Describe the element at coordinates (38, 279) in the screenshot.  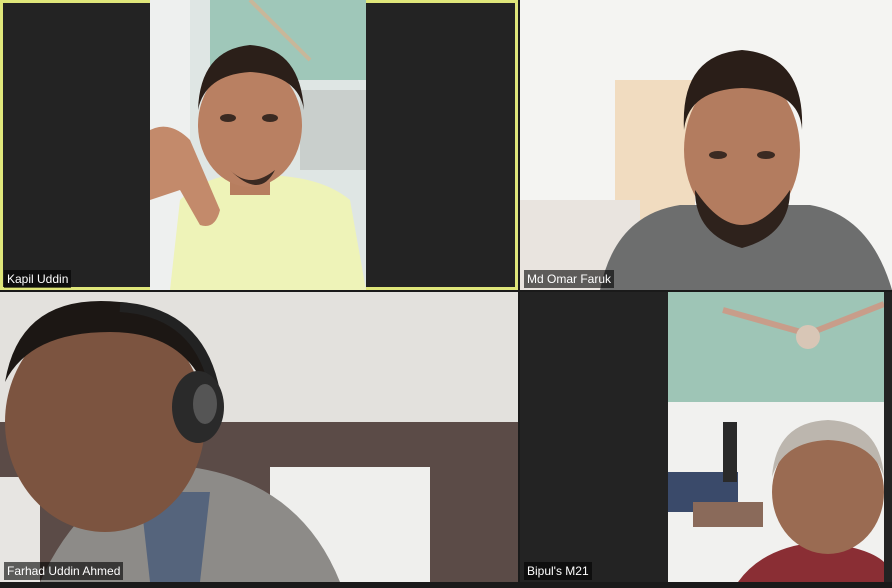
I see `participant-name-label: Kapil Uddin` at that location.